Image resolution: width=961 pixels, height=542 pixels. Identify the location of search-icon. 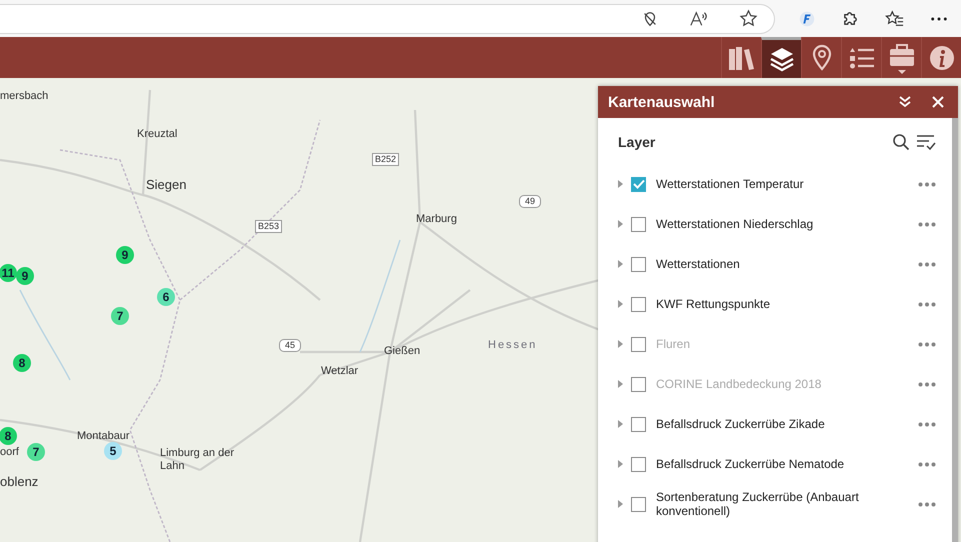
(901, 142).